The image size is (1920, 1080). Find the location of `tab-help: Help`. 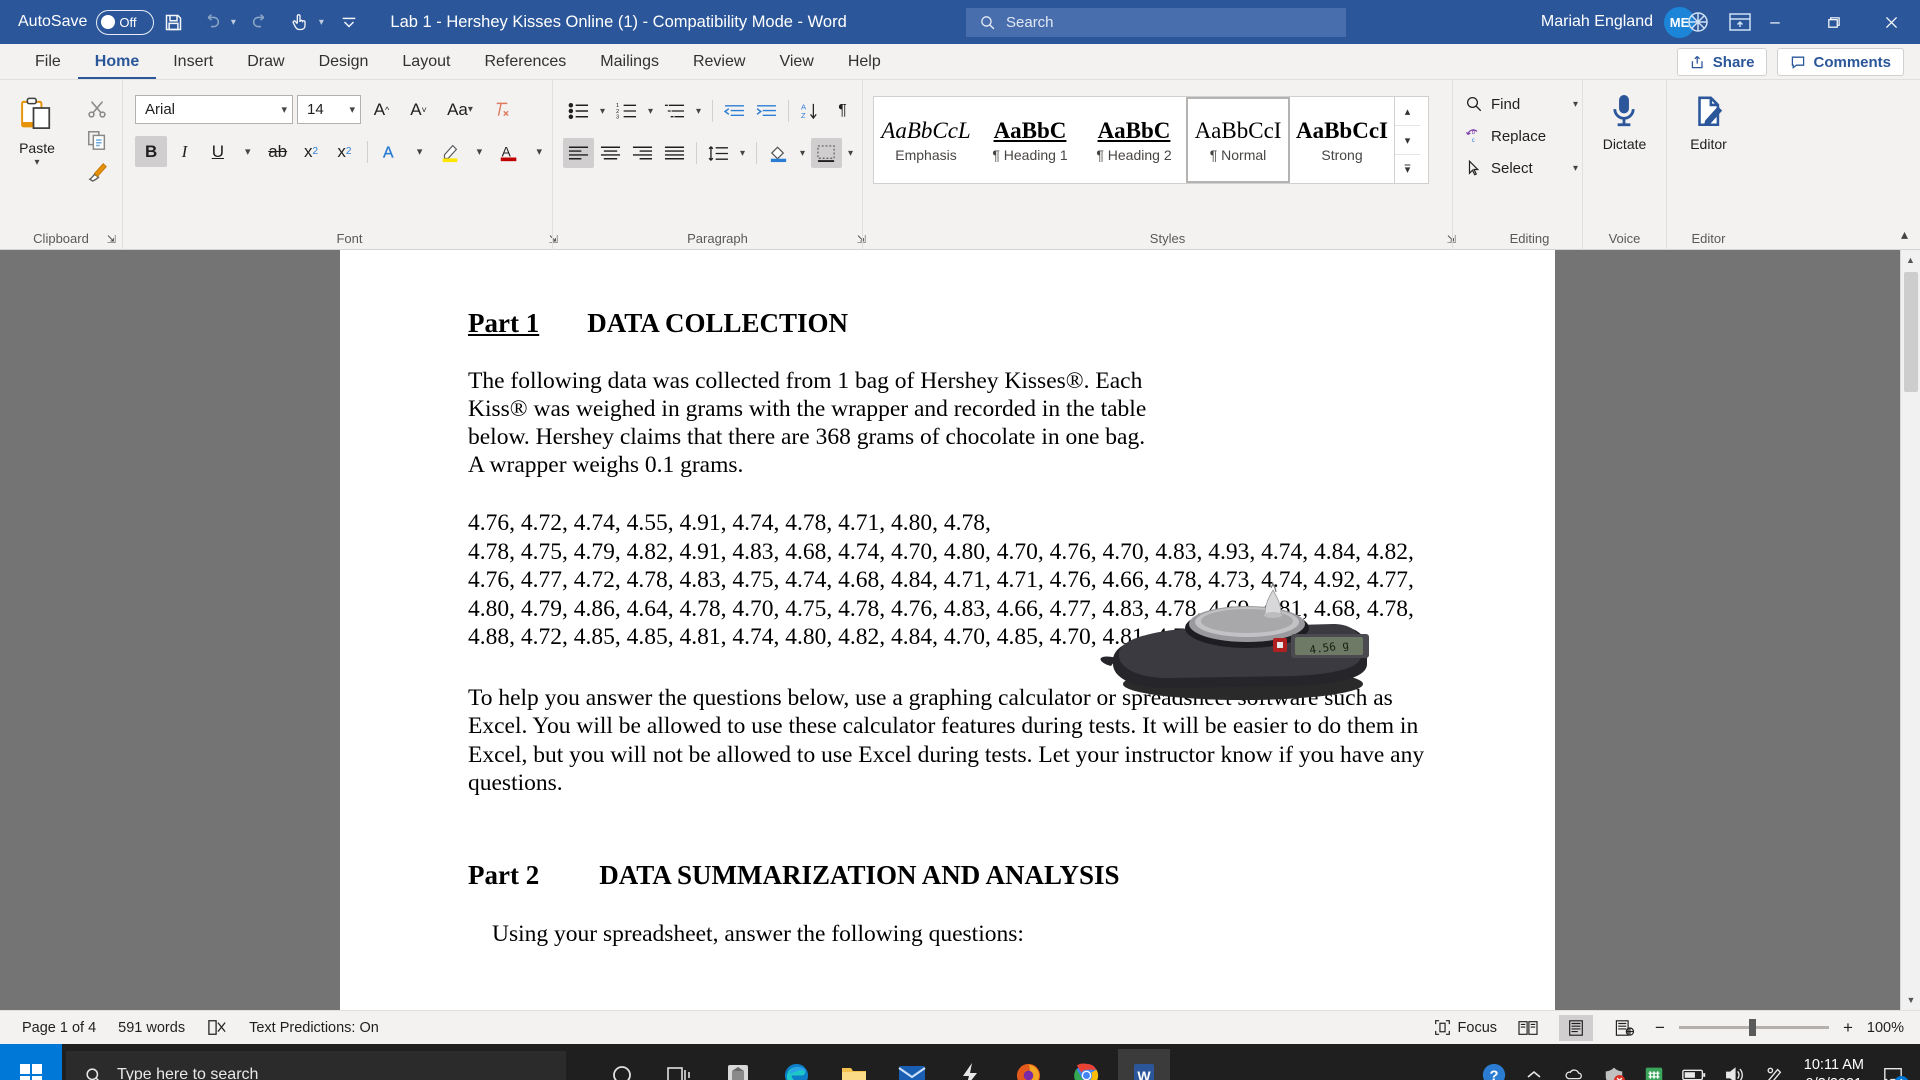

tab-help: Help is located at coordinates (864, 62).